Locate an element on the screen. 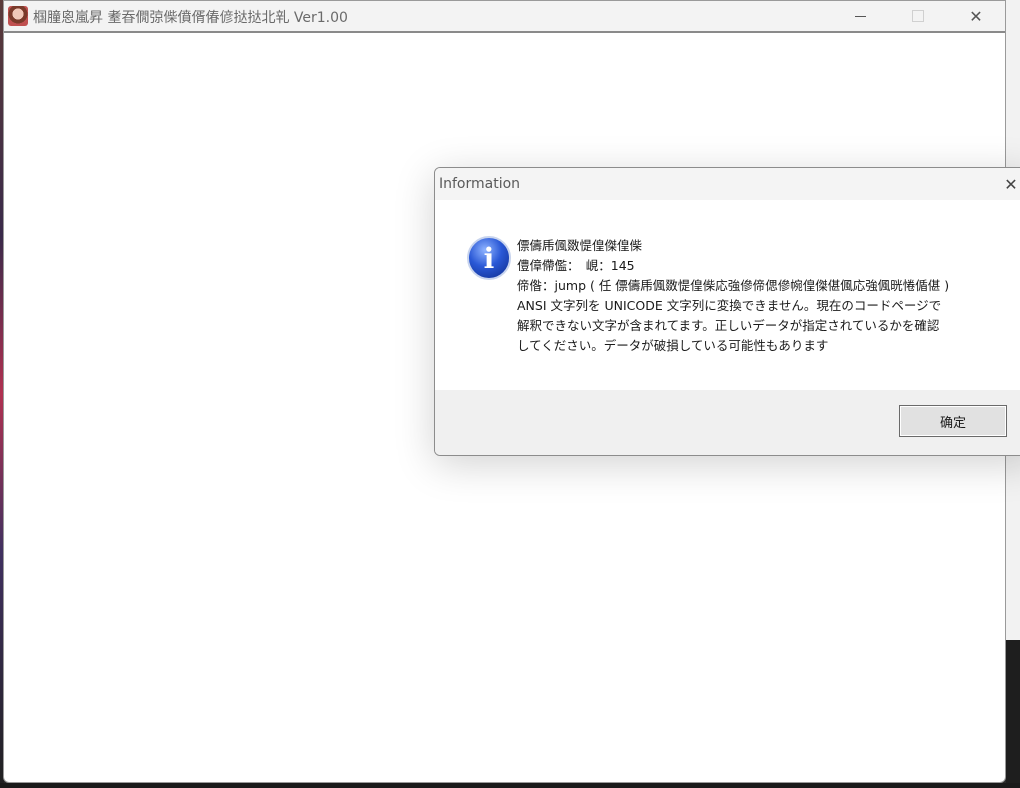 This screenshot has height=788, width=1020. close-button: ✕ is located at coordinates (976, 16).